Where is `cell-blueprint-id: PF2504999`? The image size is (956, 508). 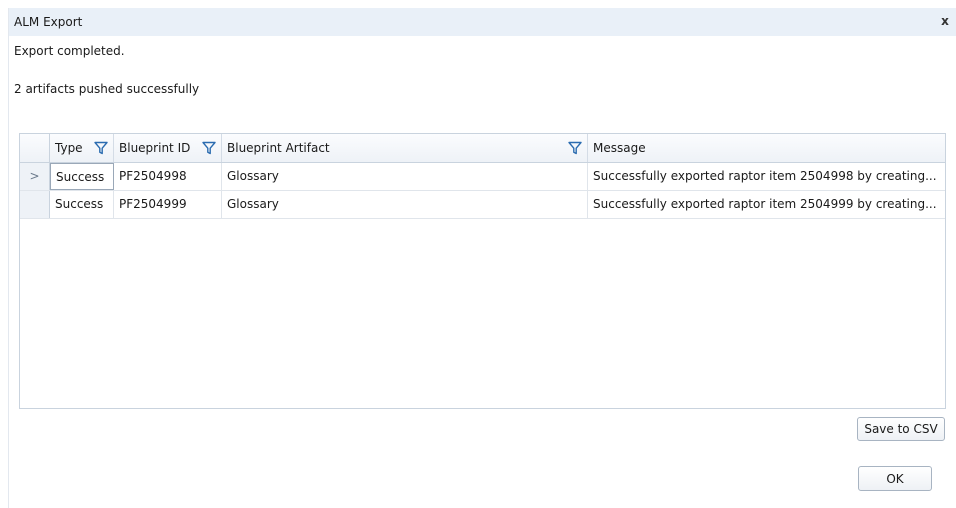 cell-blueprint-id: PF2504999 is located at coordinates (168, 204).